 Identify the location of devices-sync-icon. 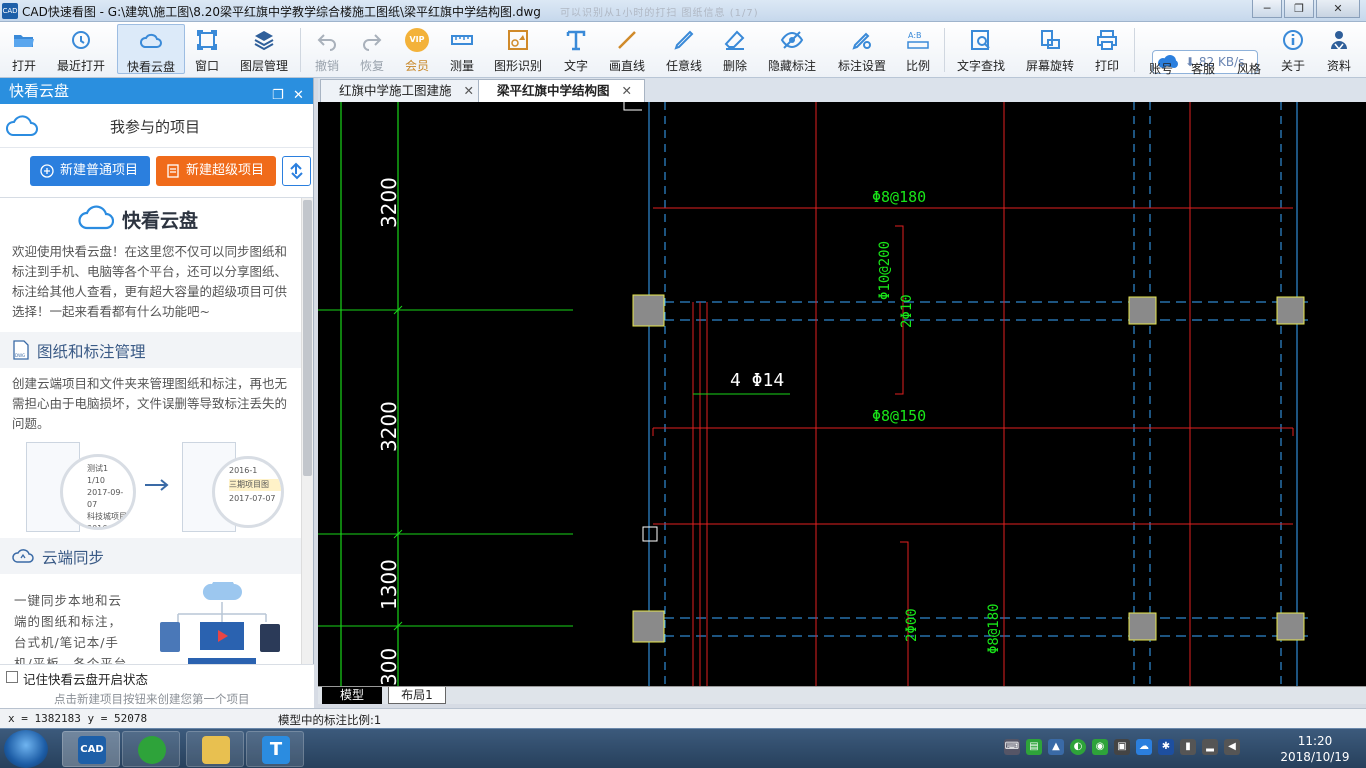
(220, 620).